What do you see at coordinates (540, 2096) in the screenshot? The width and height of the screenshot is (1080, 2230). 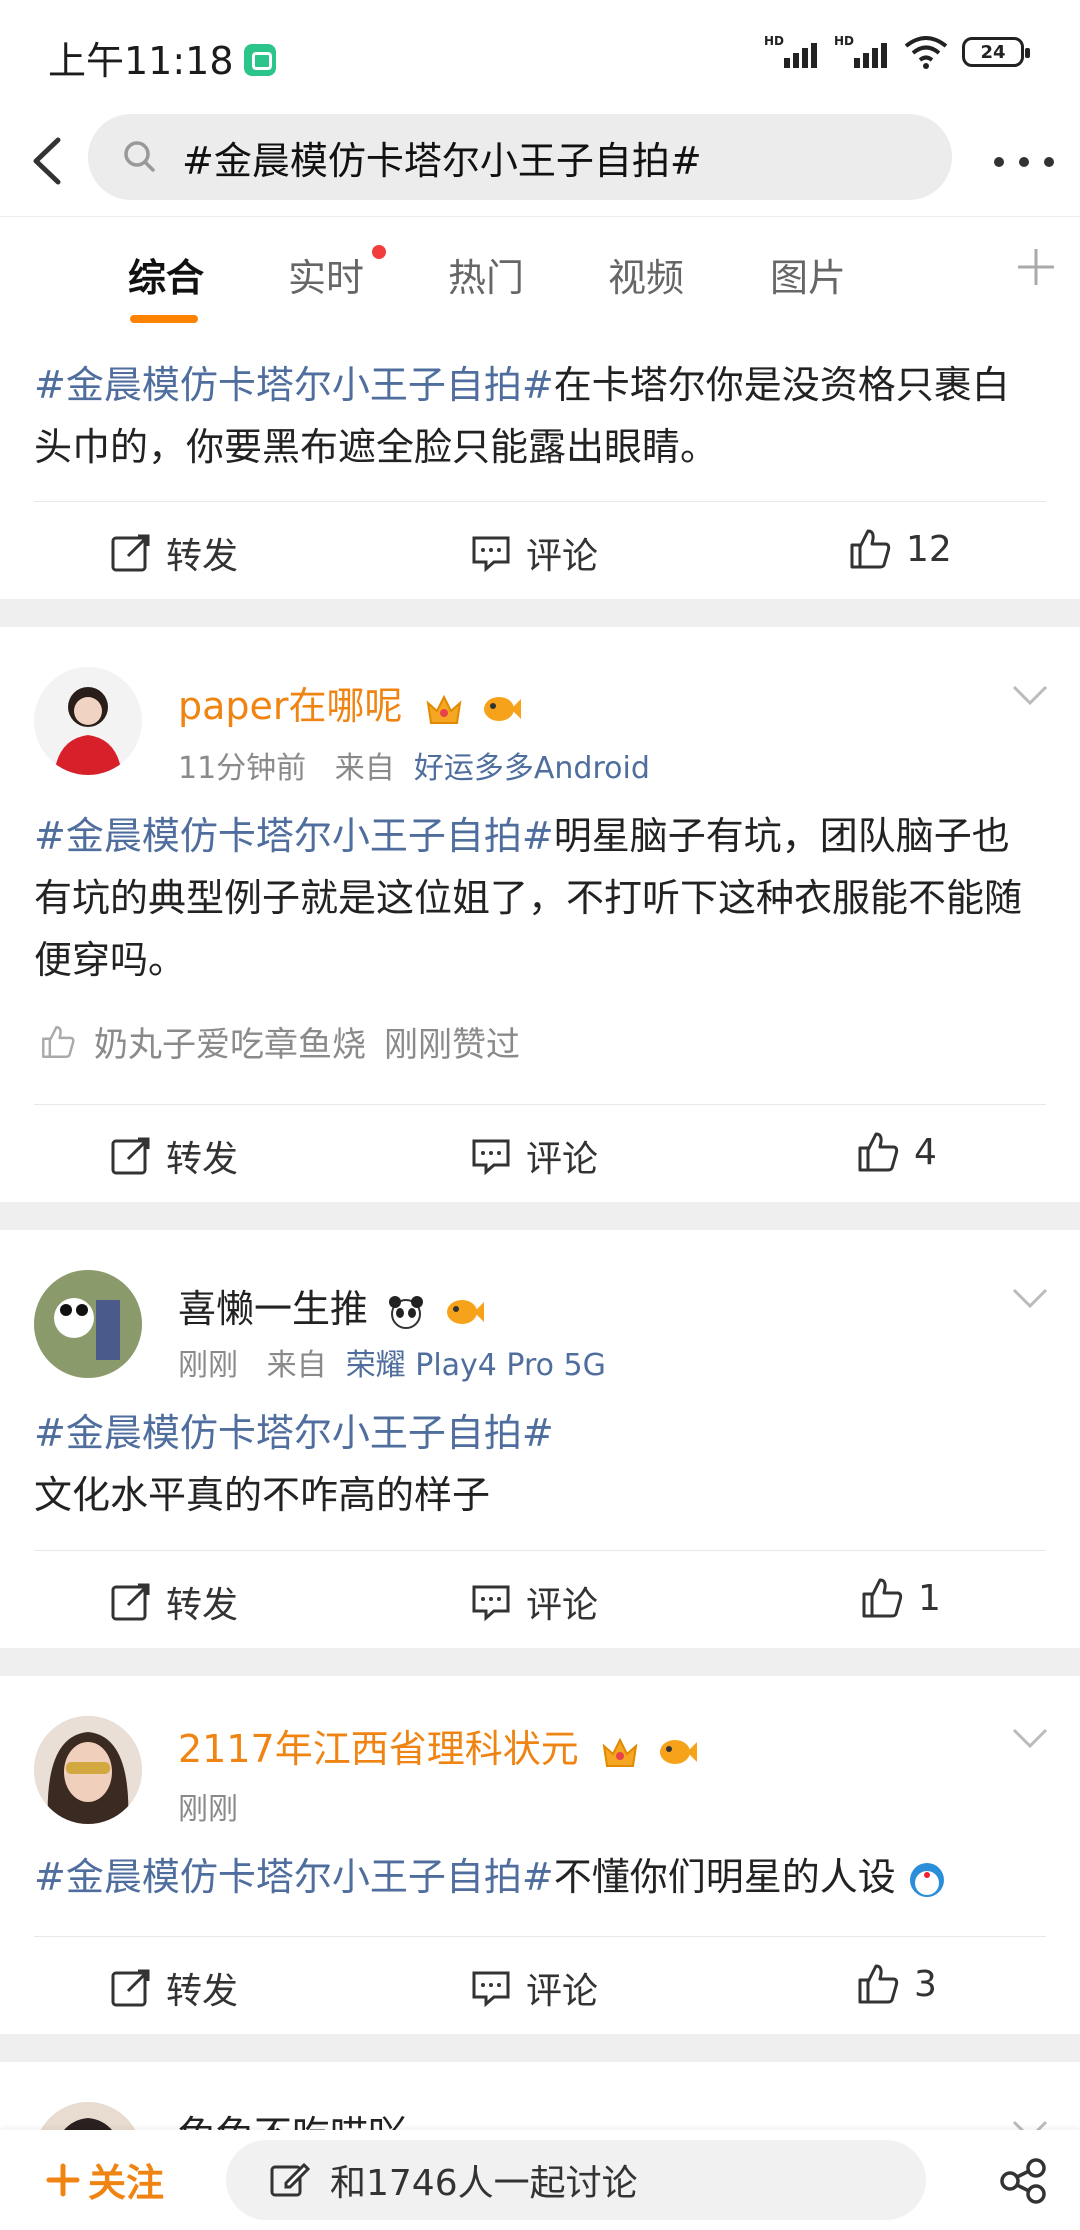 I see `post-card: 兔兔不吃喵吖` at bounding box center [540, 2096].